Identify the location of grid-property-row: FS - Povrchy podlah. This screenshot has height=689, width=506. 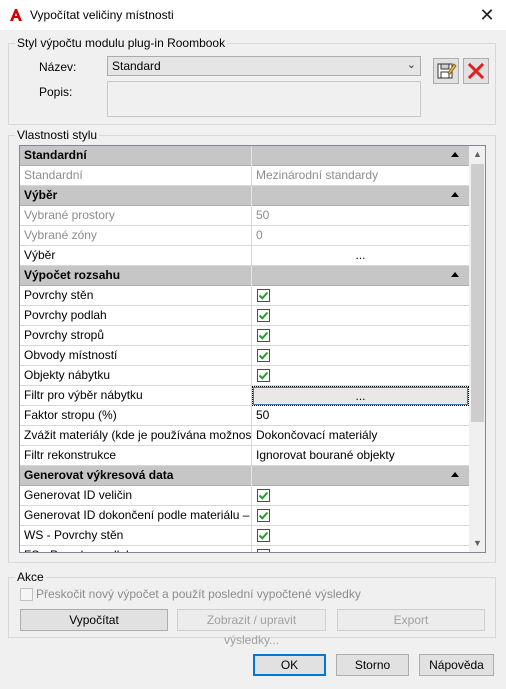
(244, 549).